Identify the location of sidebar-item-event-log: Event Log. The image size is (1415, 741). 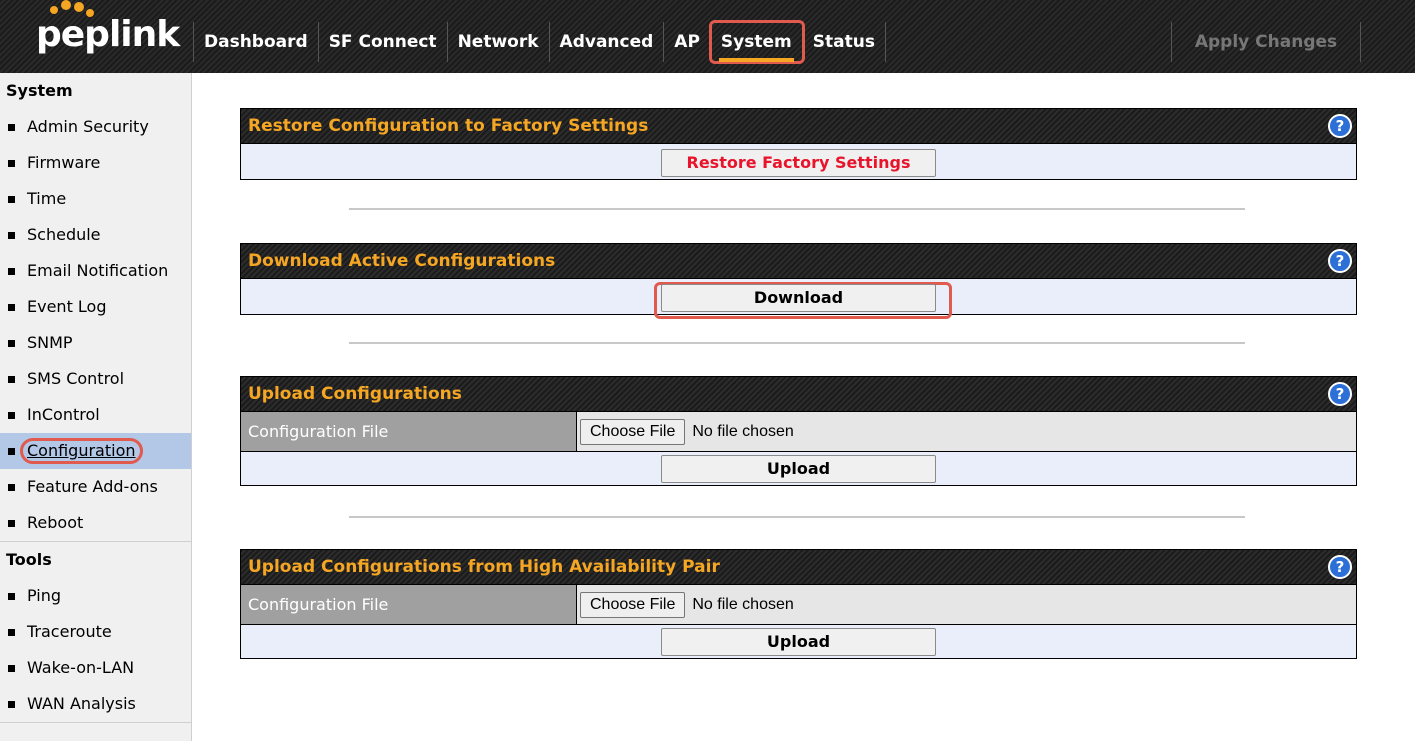
(95, 307).